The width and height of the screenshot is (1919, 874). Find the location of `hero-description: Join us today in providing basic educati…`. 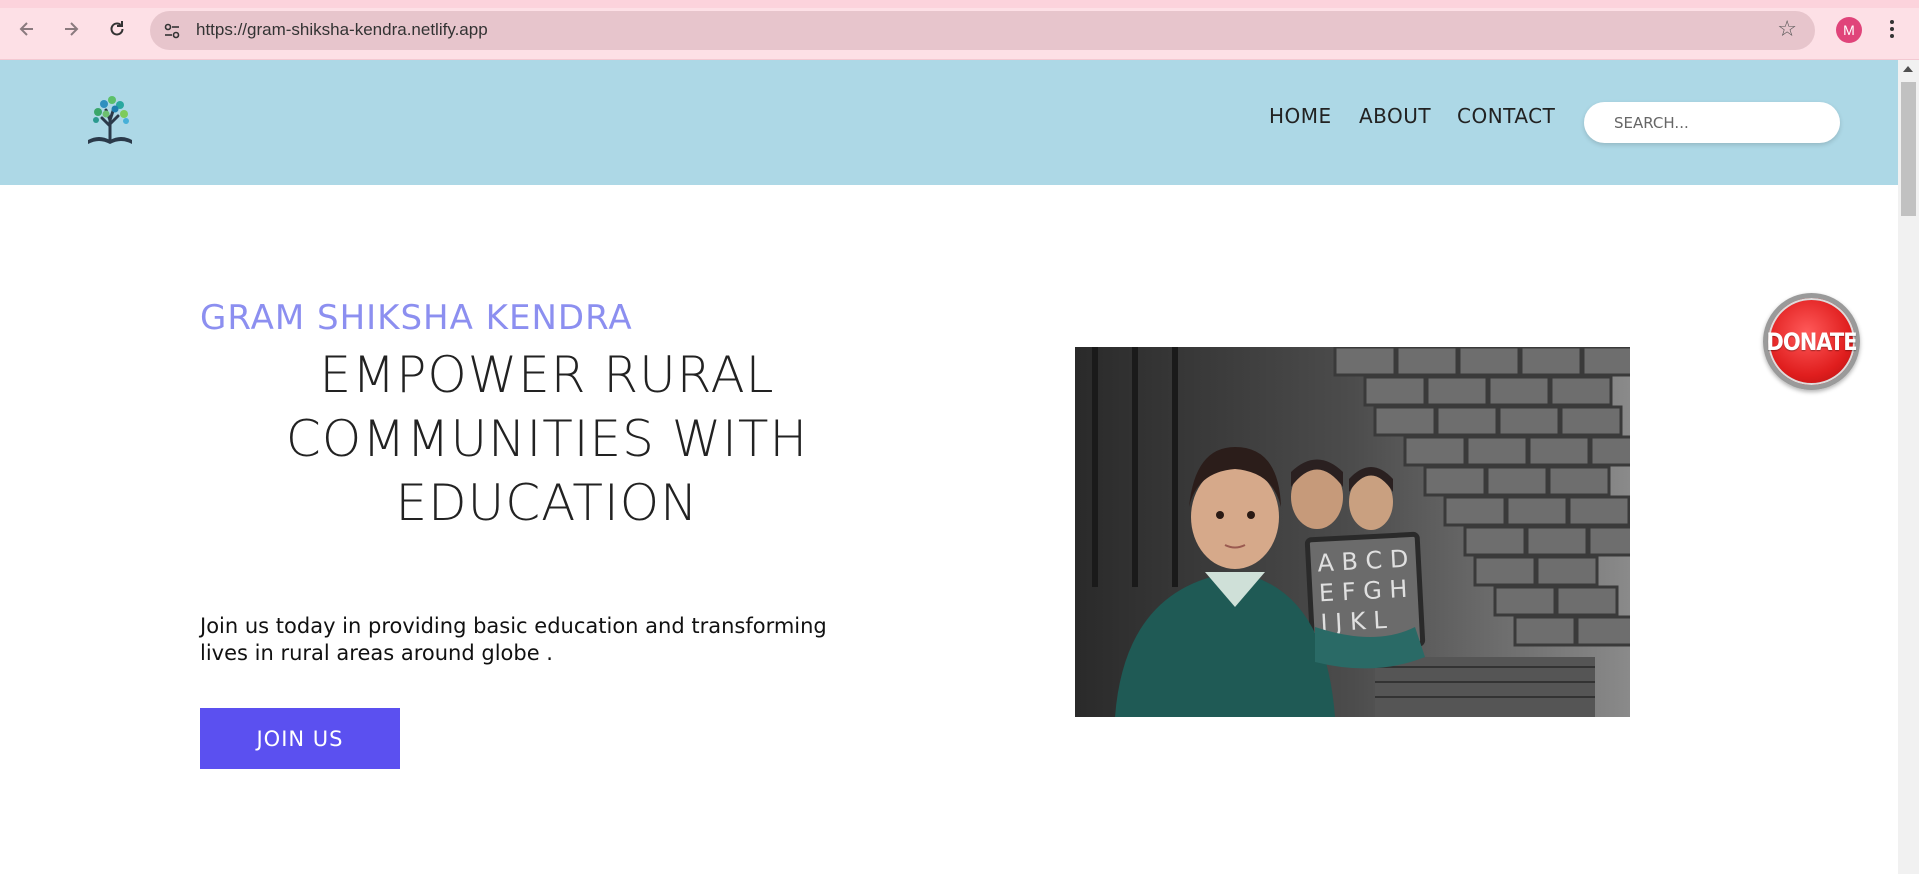

hero-description: Join us today in providing basic educati… is located at coordinates (550, 640).